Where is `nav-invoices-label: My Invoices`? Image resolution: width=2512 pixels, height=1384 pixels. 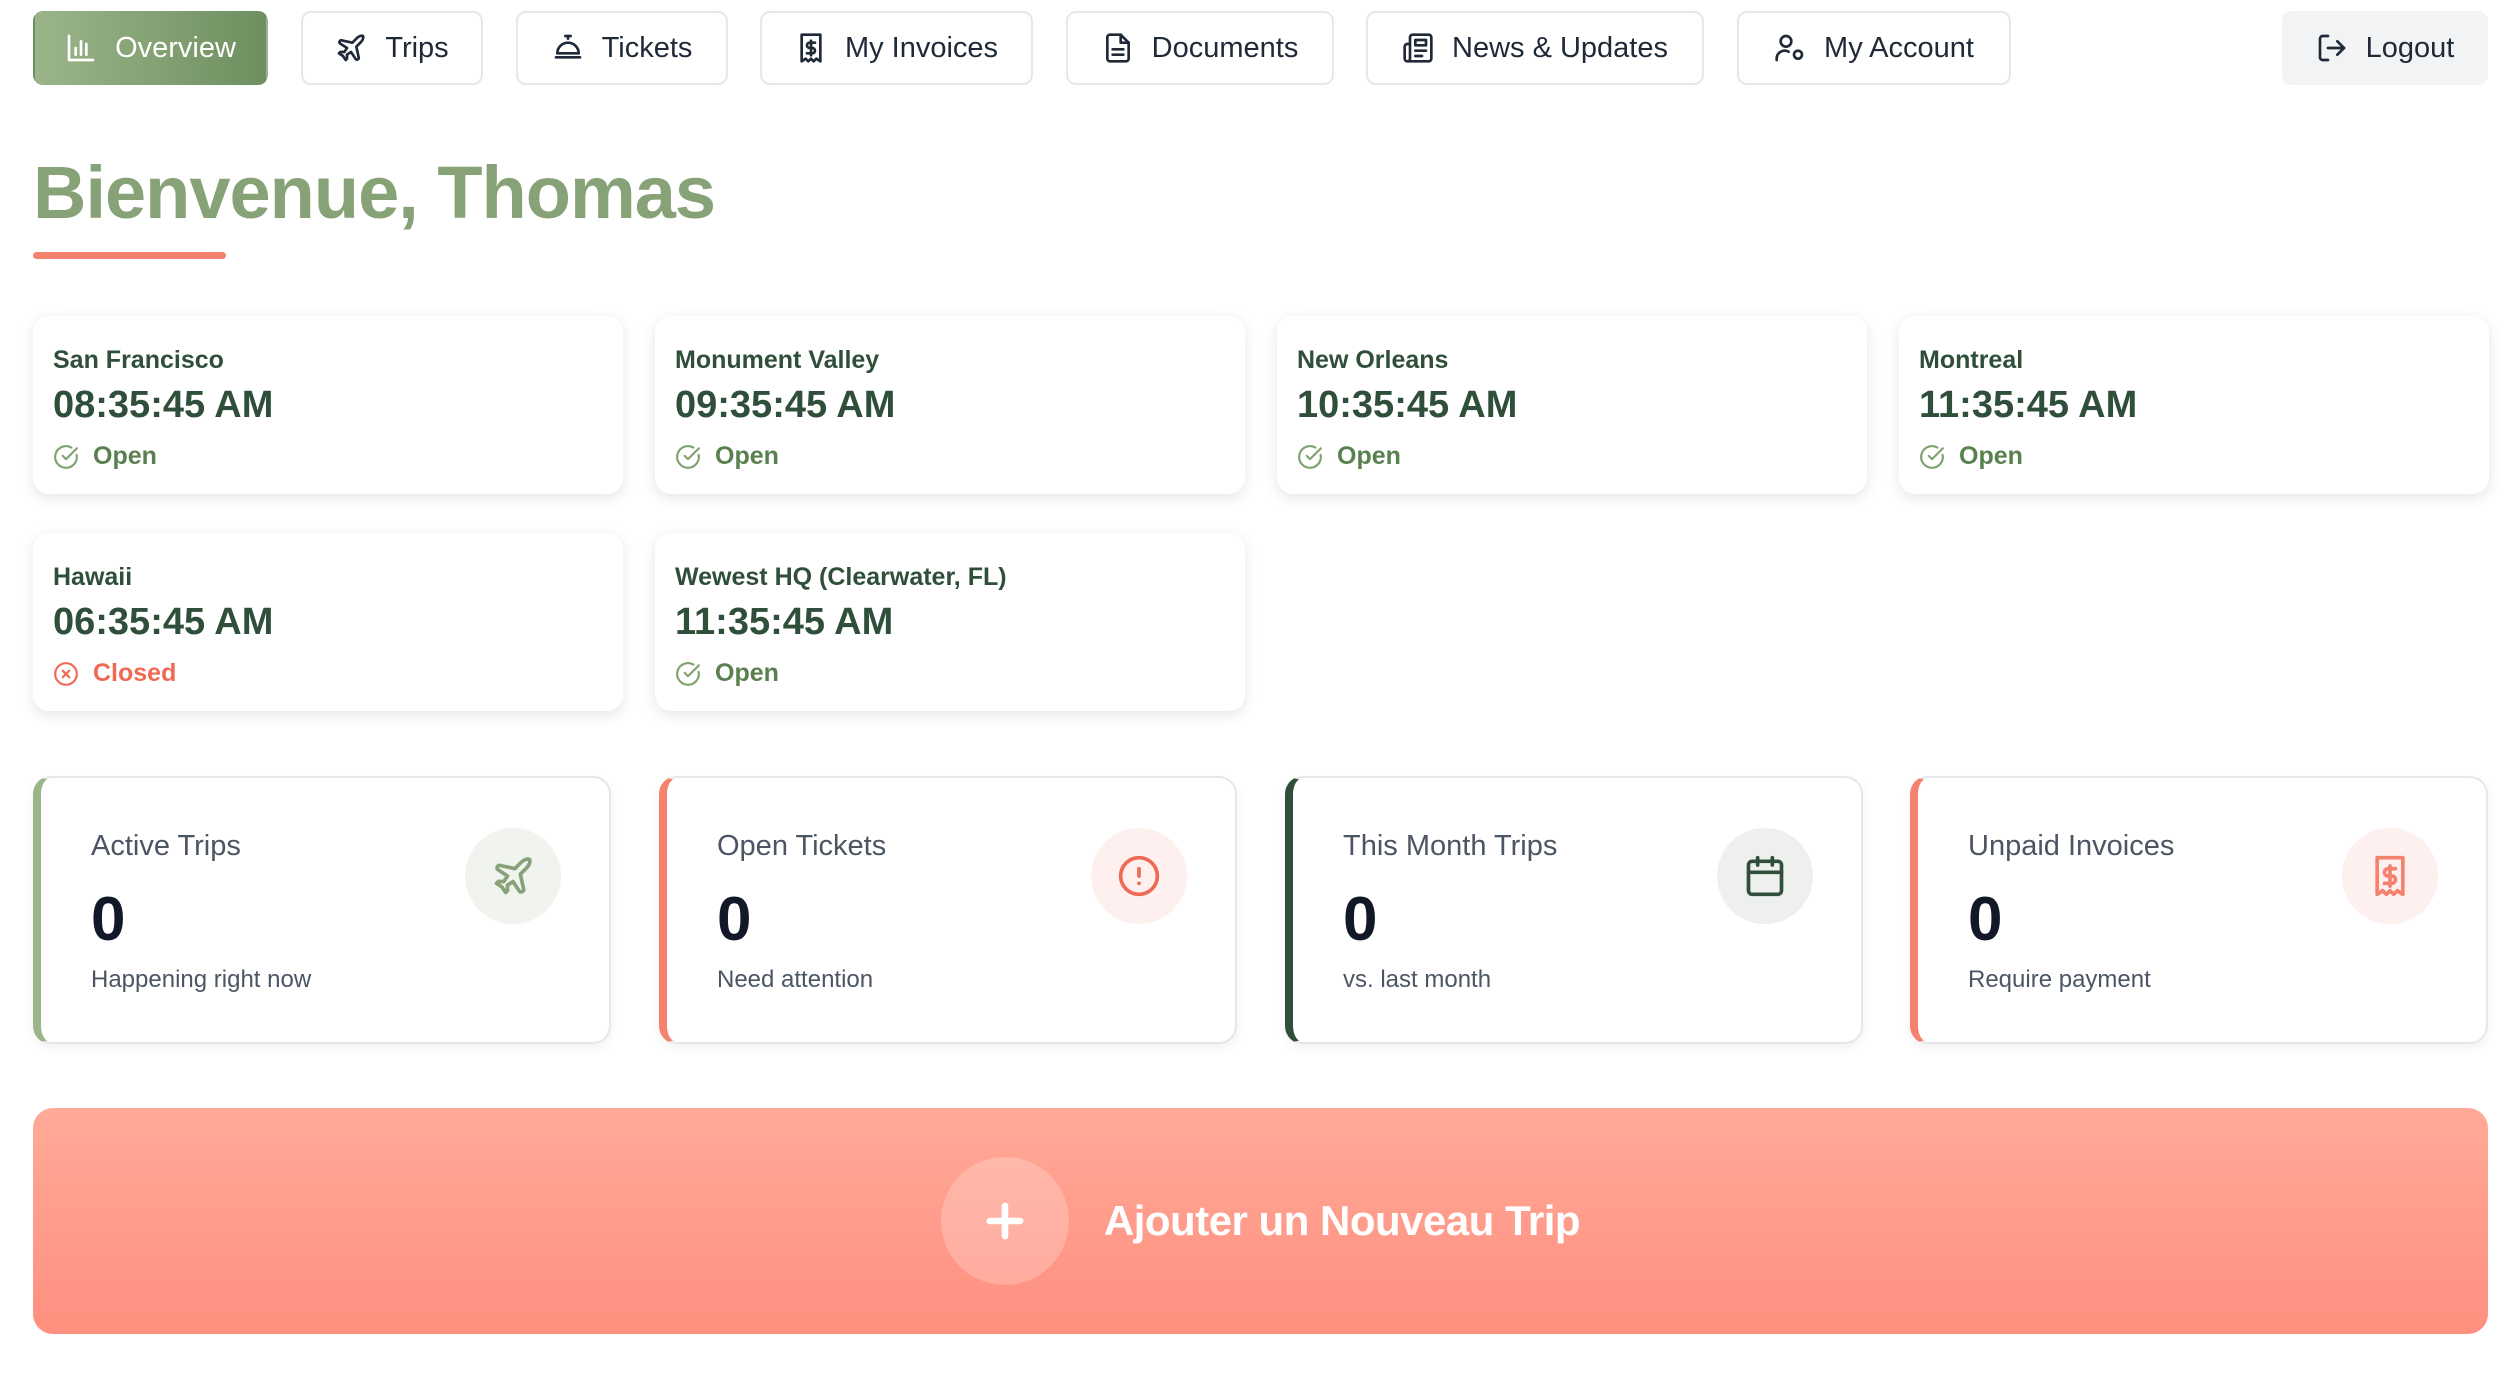
nav-invoices-label: My Invoices is located at coordinates (921, 47).